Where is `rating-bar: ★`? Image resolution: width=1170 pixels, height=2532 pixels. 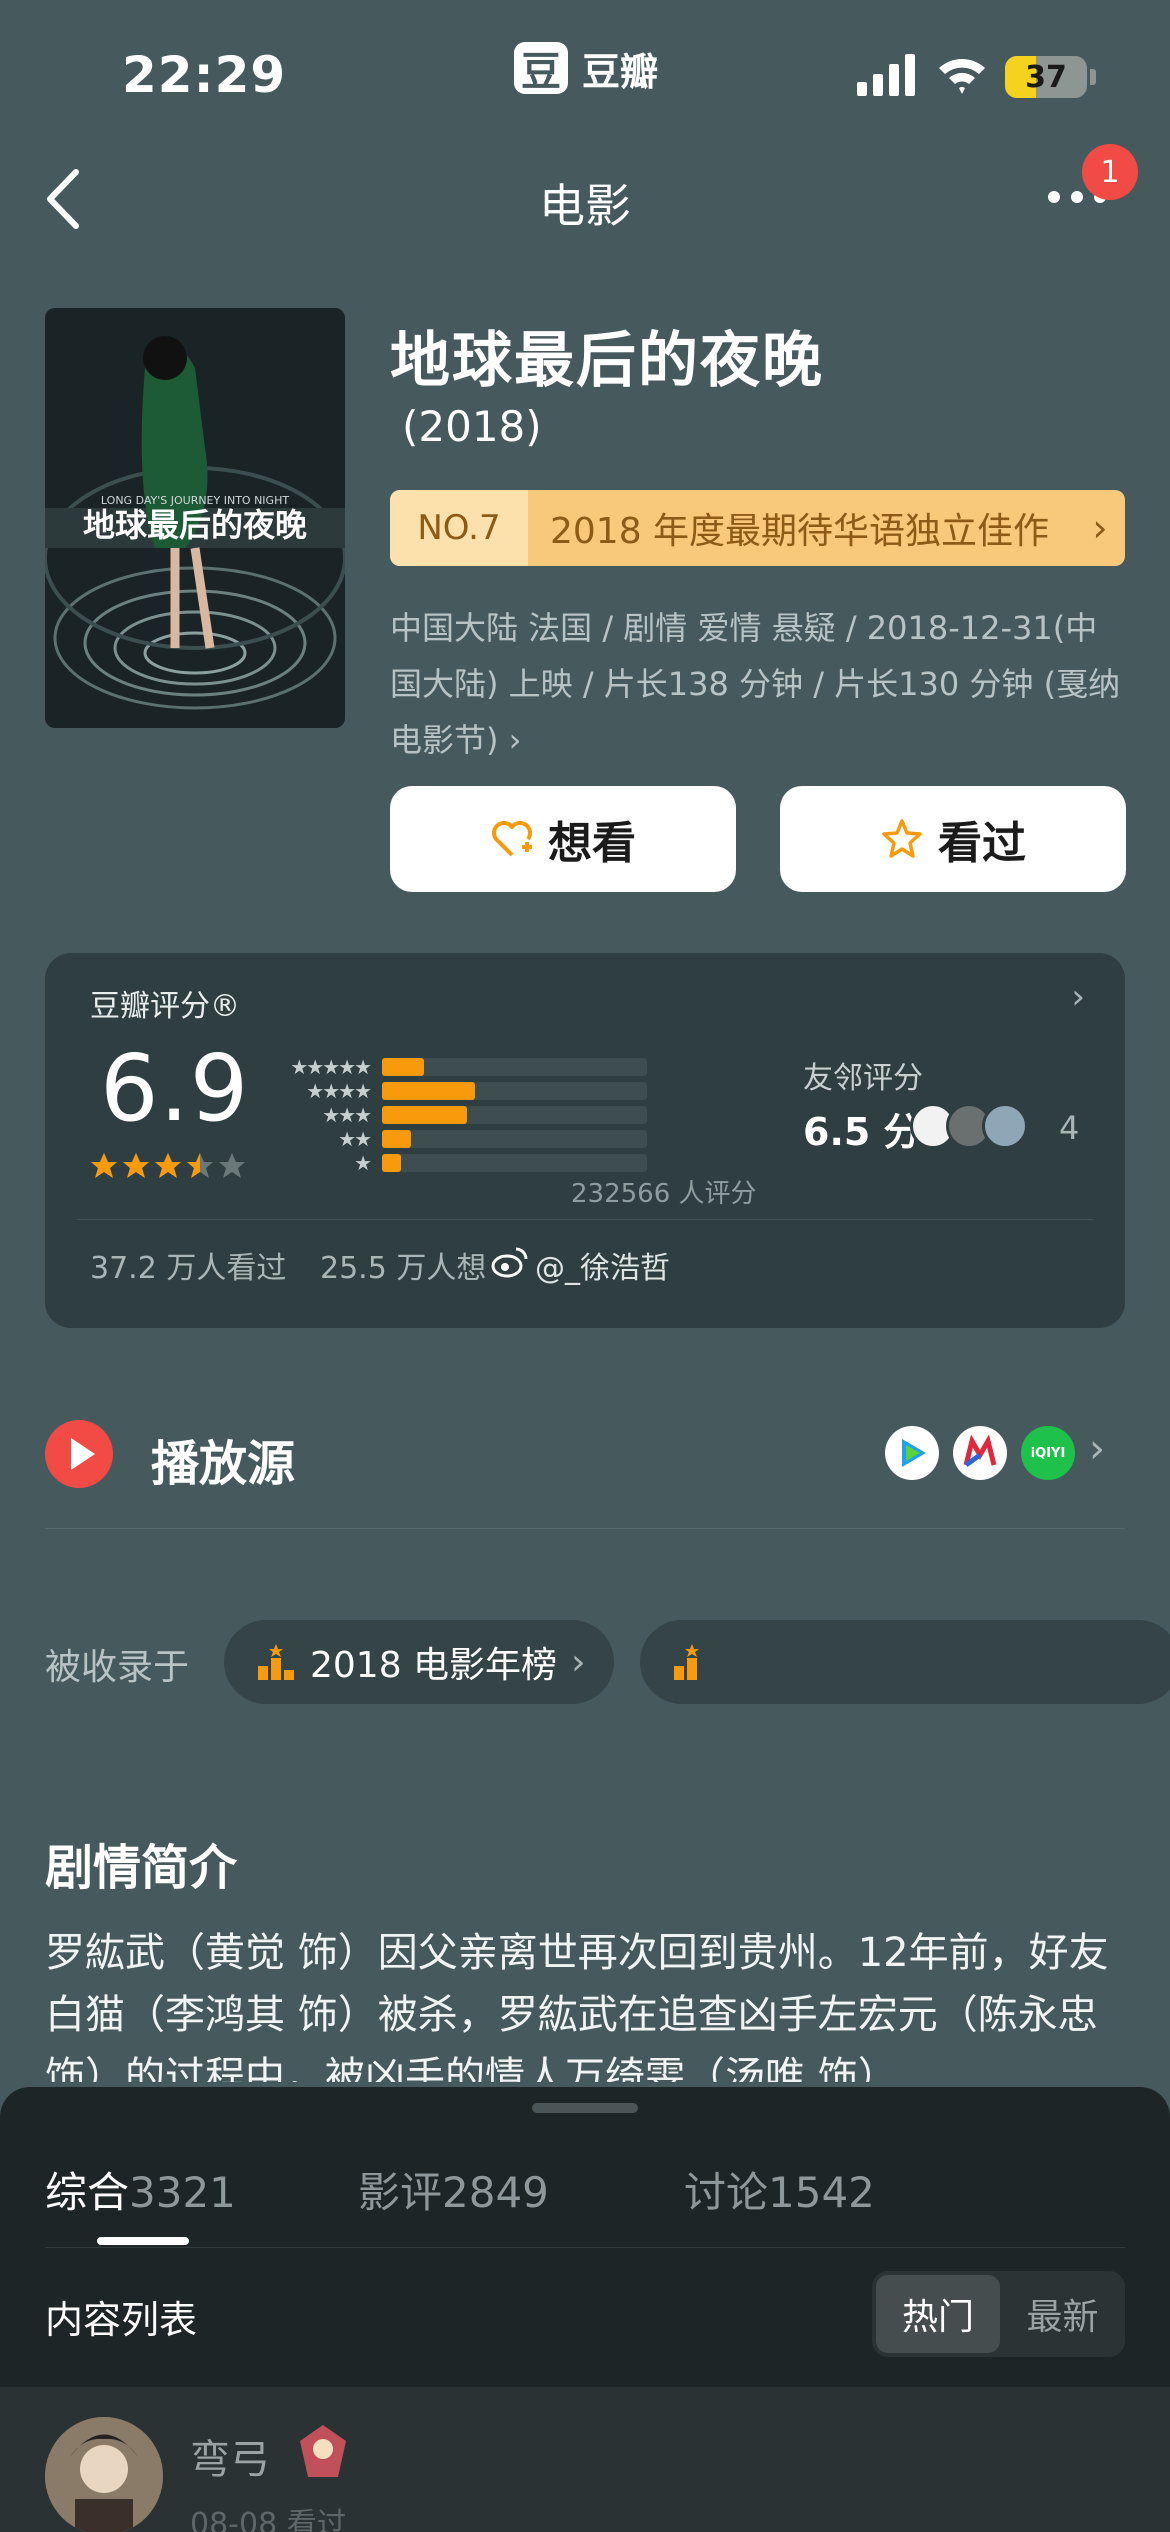 rating-bar: ★ is located at coordinates (462, 1163).